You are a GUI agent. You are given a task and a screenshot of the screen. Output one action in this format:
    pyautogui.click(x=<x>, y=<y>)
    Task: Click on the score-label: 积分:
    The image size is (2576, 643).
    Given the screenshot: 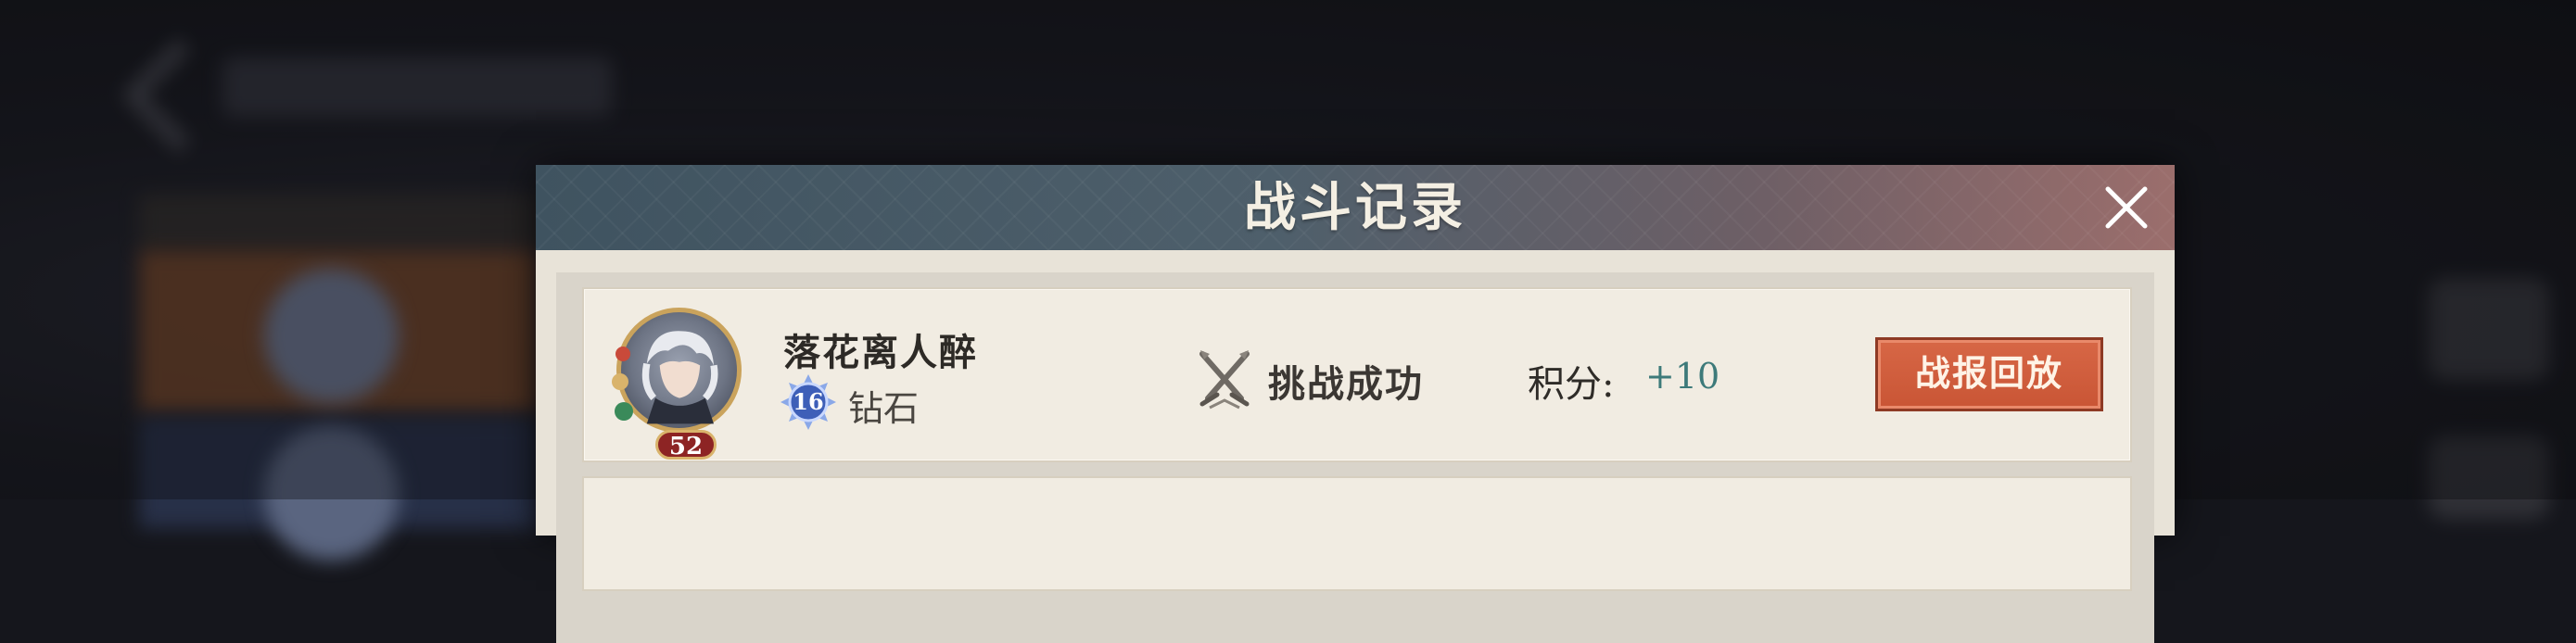 What is the action you would take?
    pyautogui.click(x=1571, y=385)
    